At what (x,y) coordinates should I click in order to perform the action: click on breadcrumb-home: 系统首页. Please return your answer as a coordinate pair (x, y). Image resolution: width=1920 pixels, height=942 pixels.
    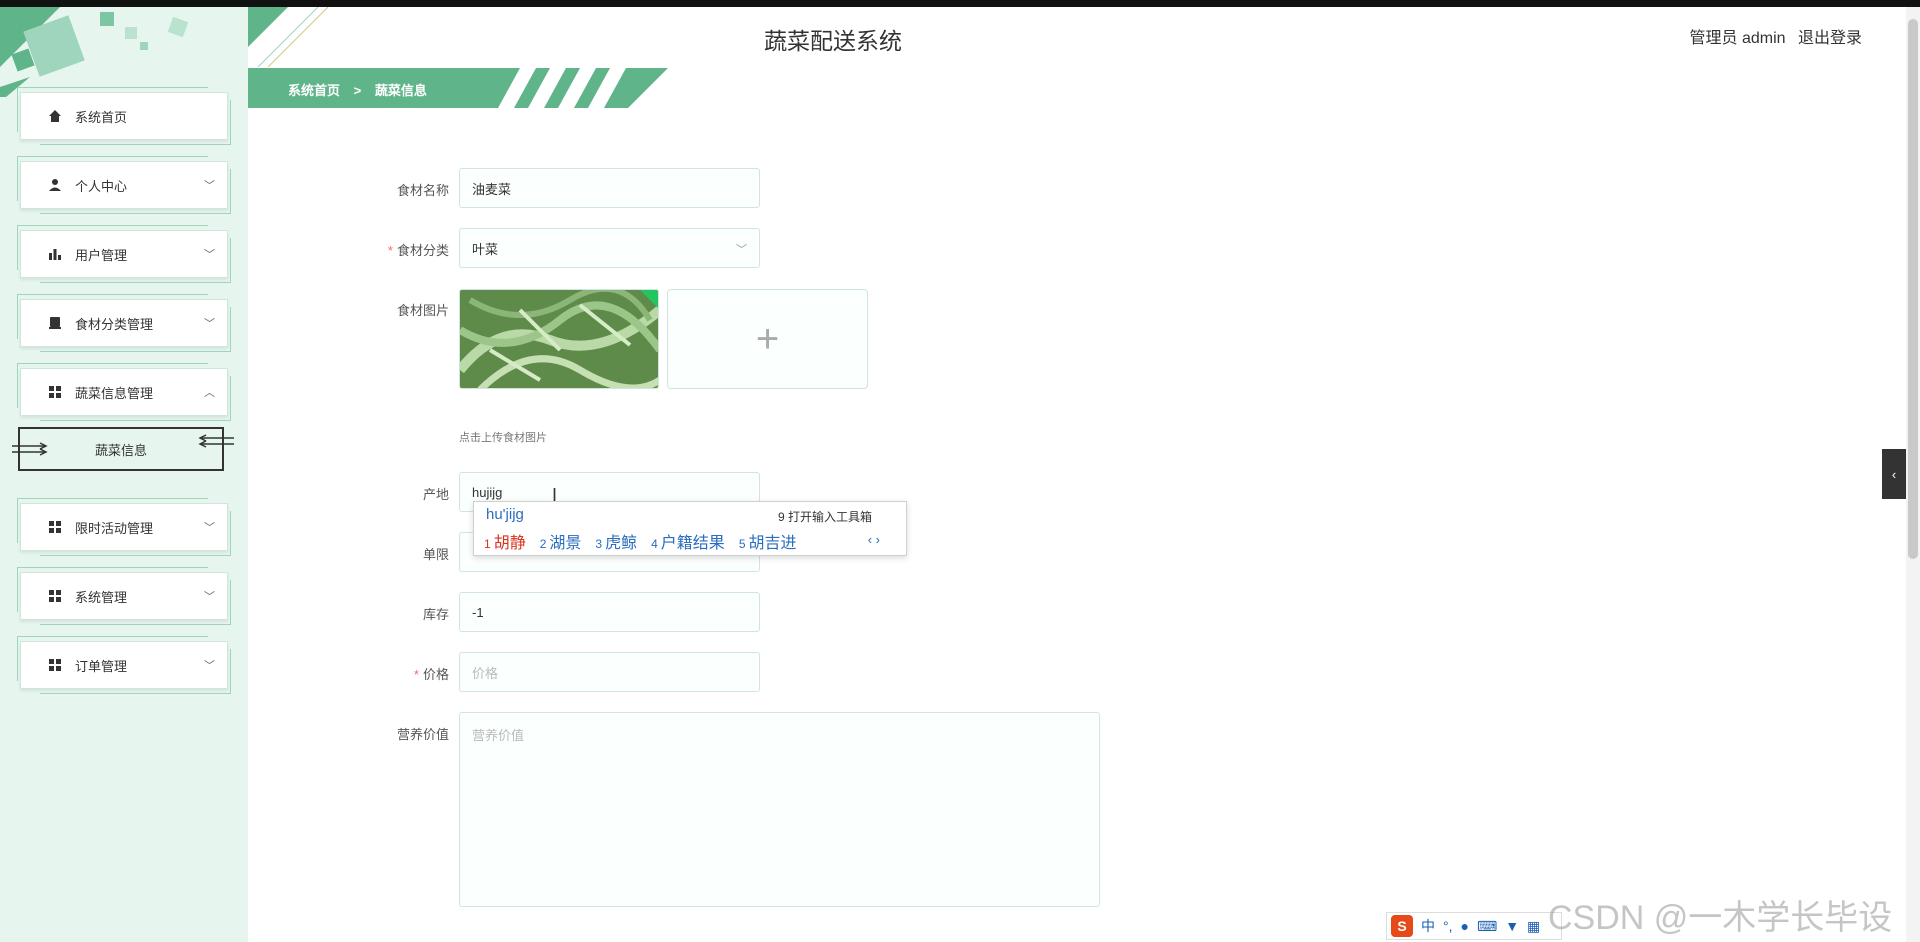
    Looking at the image, I should click on (314, 90).